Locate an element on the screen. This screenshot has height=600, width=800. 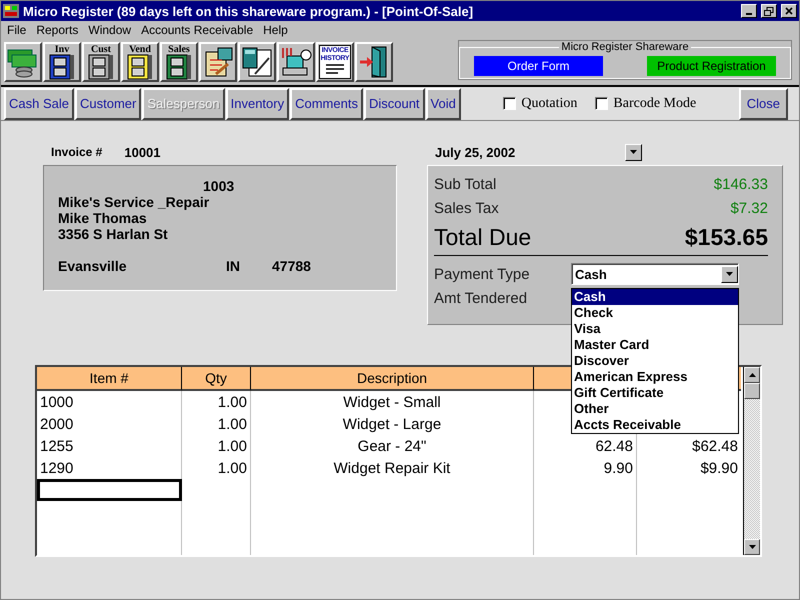
customer-city: Evansville is located at coordinates (93, 266).